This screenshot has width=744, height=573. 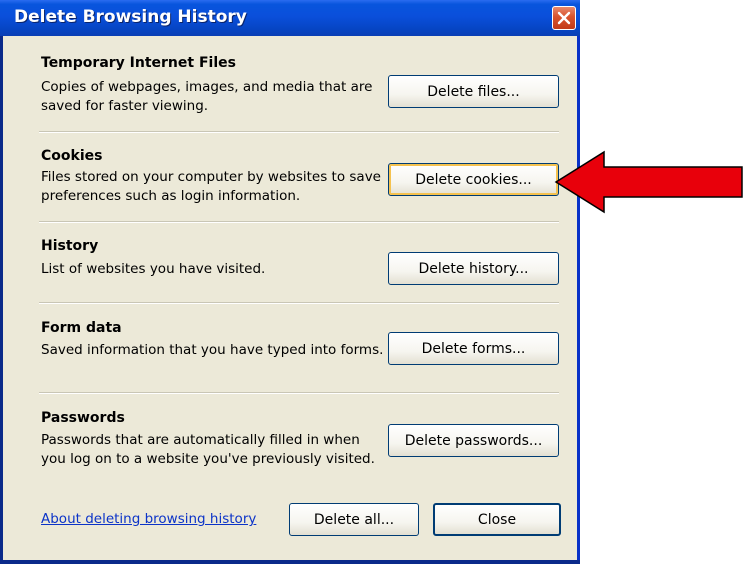 I want to click on close-x-glyph, so click(x=564, y=18).